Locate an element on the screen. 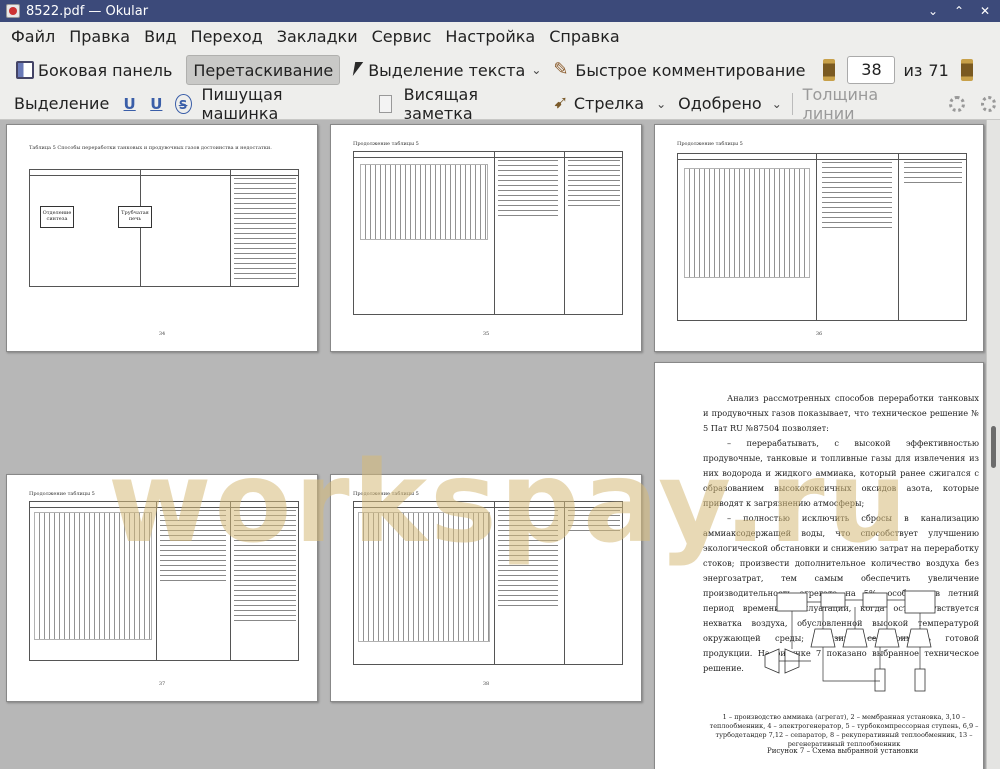 The height and width of the screenshot is (769, 1000). browse-tool-label: Перетаскивание is located at coordinates (263, 70).